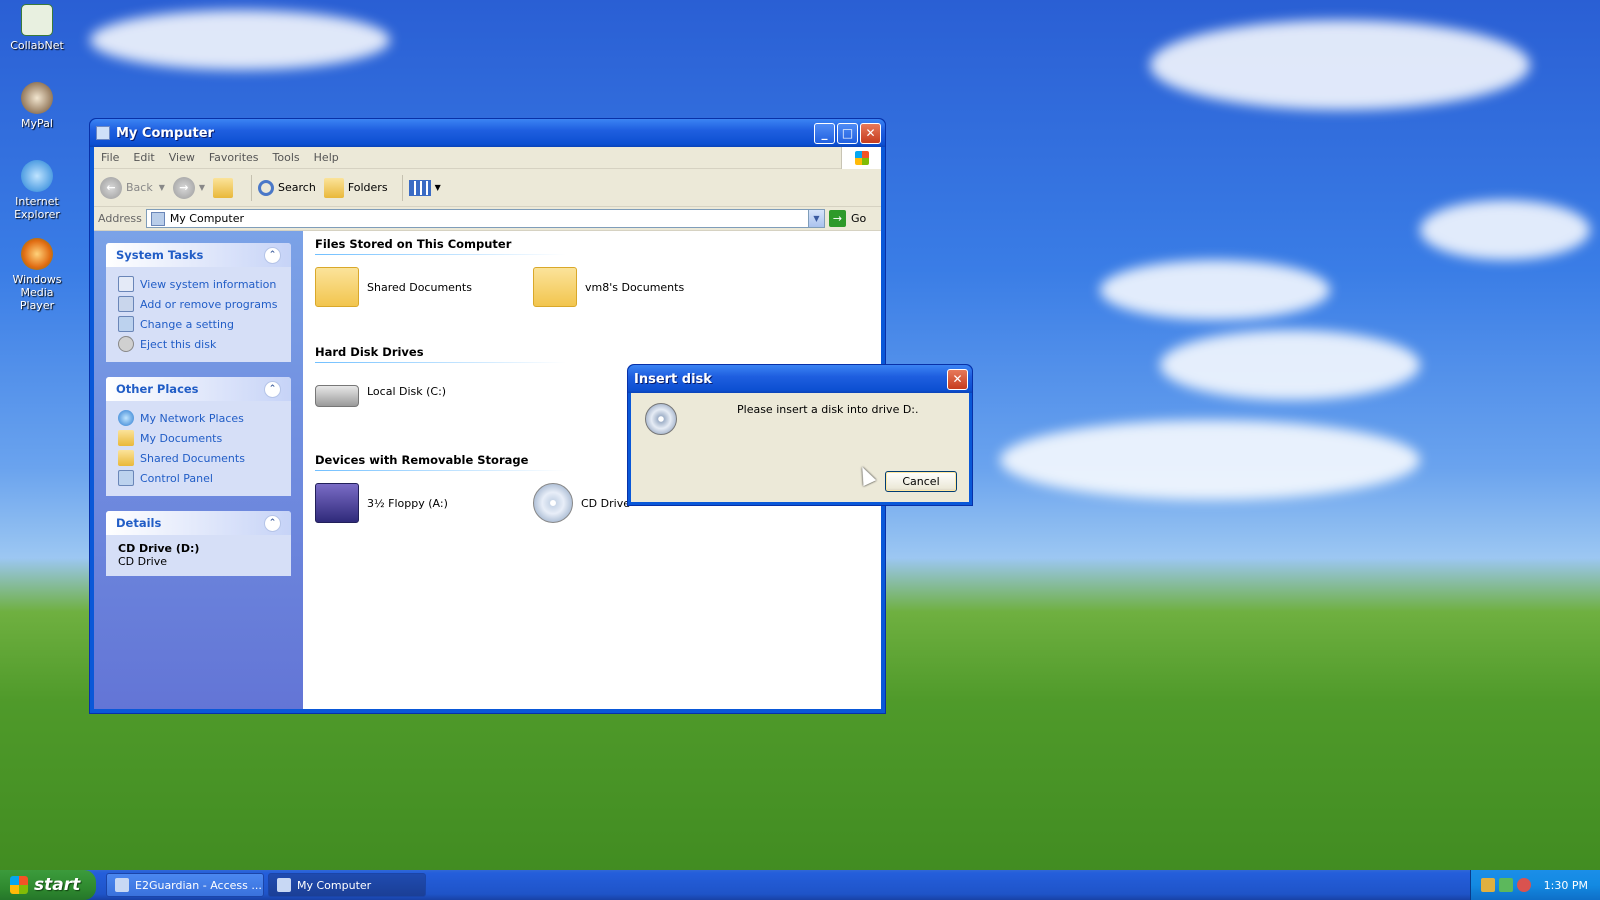 The height and width of the screenshot is (900, 1600). What do you see at coordinates (1524, 885) in the screenshot?
I see `alert-shield-icon` at bounding box center [1524, 885].